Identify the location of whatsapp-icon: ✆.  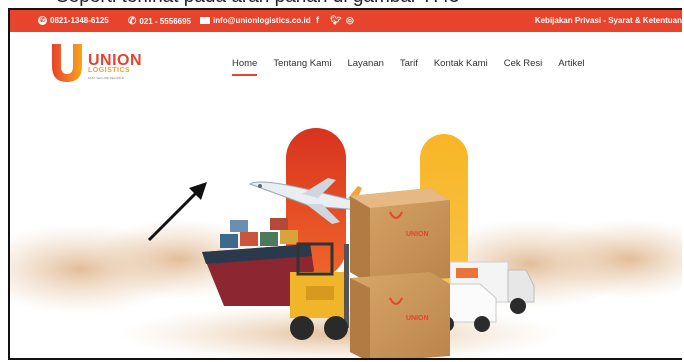
(42, 20).